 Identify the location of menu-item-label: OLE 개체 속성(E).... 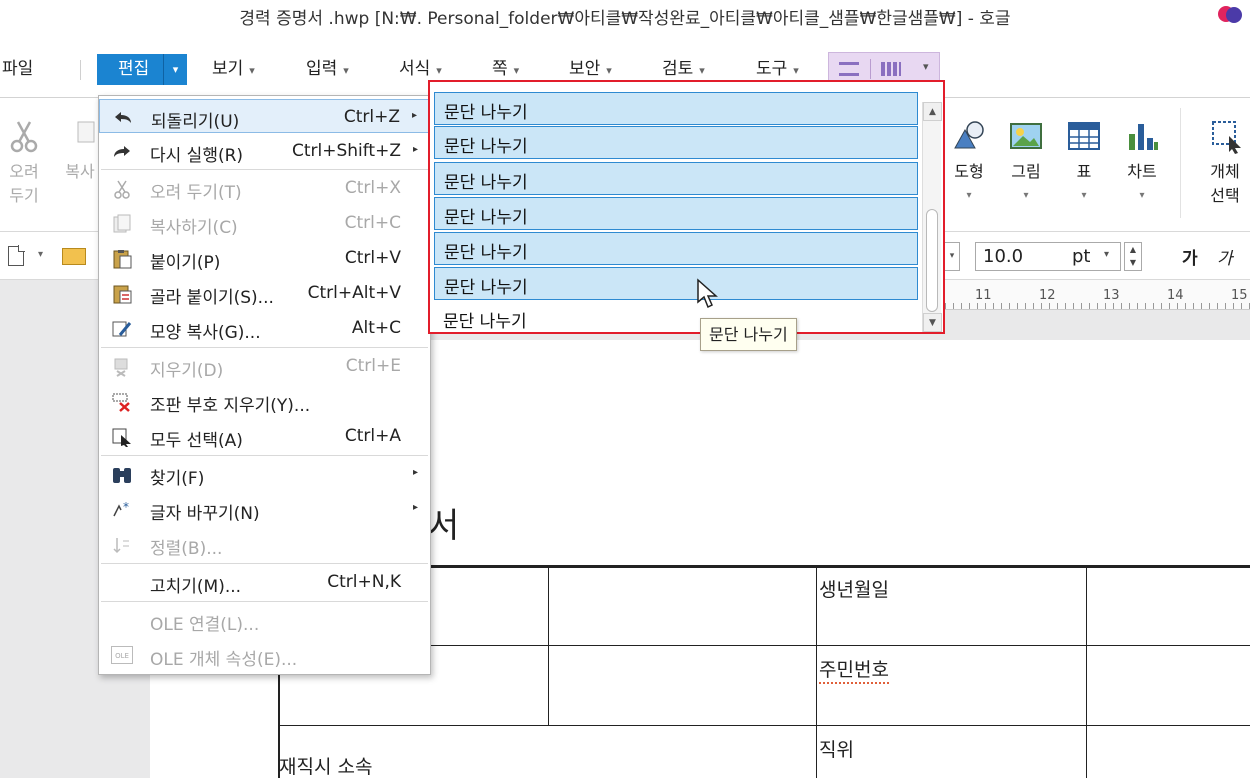
(224, 660).